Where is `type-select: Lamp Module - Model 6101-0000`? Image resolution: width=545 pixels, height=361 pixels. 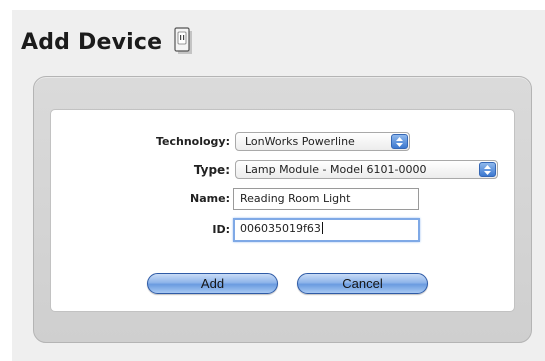 type-select: Lamp Module - Model 6101-0000 is located at coordinates (366, 169).